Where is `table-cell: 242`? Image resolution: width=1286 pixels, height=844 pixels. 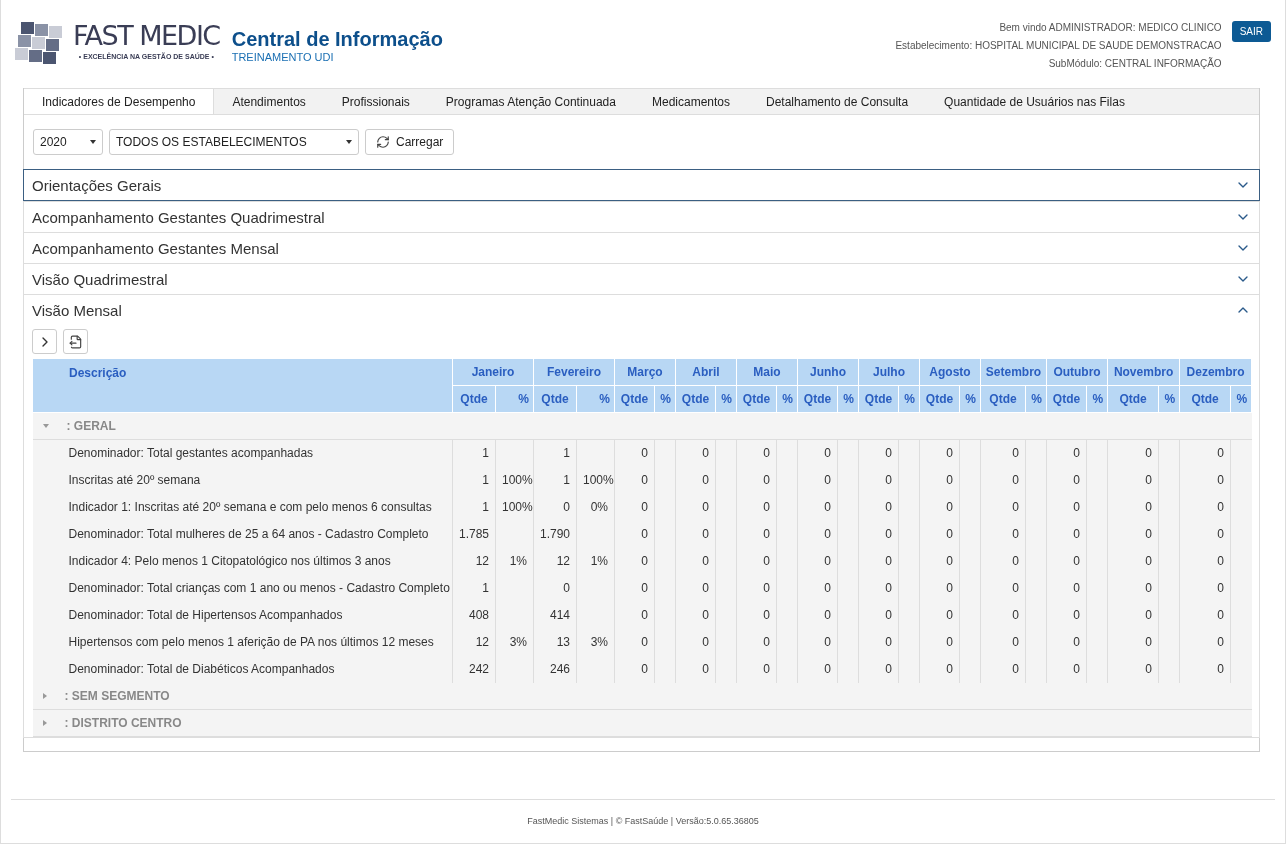 table-cell: 242 is located at coordinates (474, 669).